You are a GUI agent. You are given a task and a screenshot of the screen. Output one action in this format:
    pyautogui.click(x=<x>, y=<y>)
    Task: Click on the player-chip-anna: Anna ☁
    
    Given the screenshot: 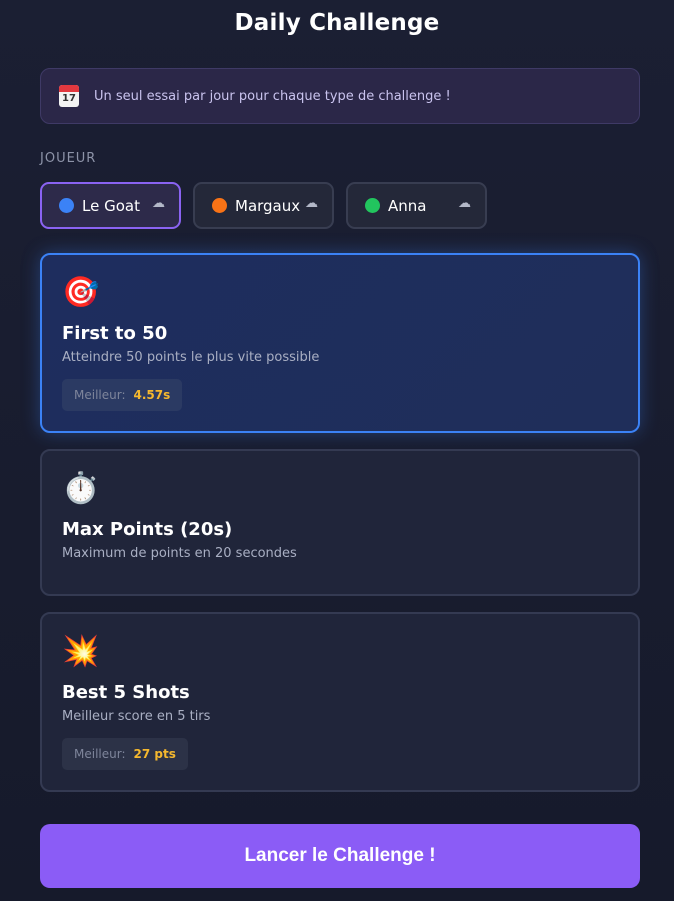 What is the action you would take?
    pyautogui.click(x=416, y=205)
    